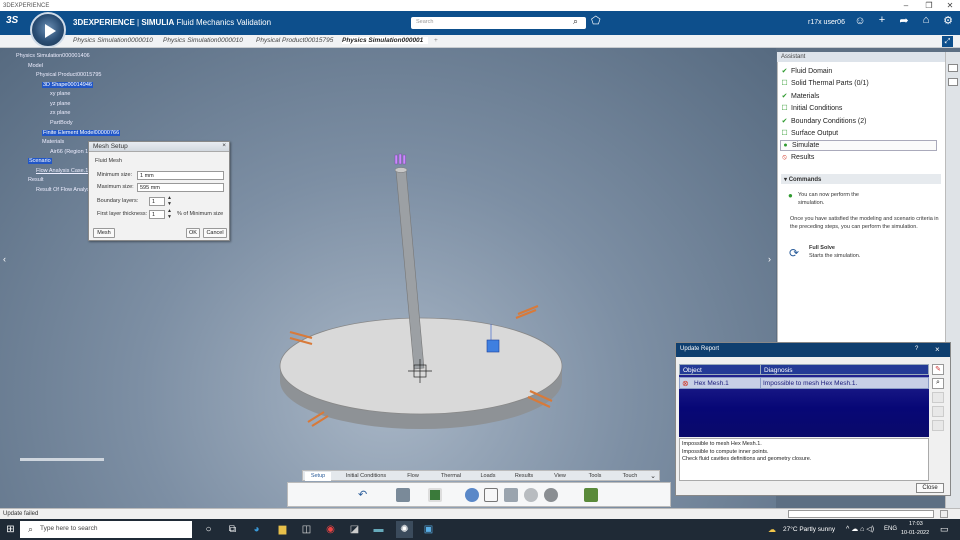 The height and width of the screenshot is (540, 960). Describe the element at coordinates (106, 529) in the screenshot. I see `taskbar-search: Type here to search` at that location.